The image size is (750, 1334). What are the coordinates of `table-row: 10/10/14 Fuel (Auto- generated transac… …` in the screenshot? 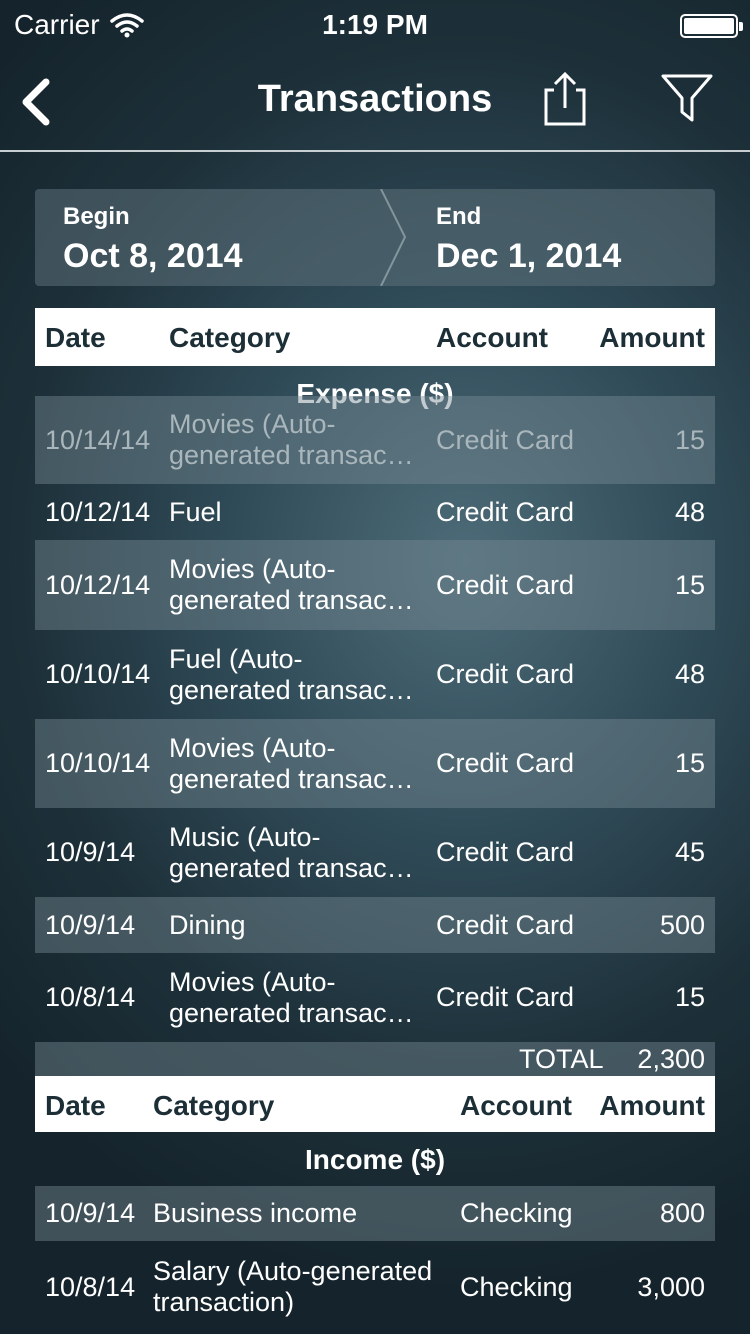 It's located at (375, 674).